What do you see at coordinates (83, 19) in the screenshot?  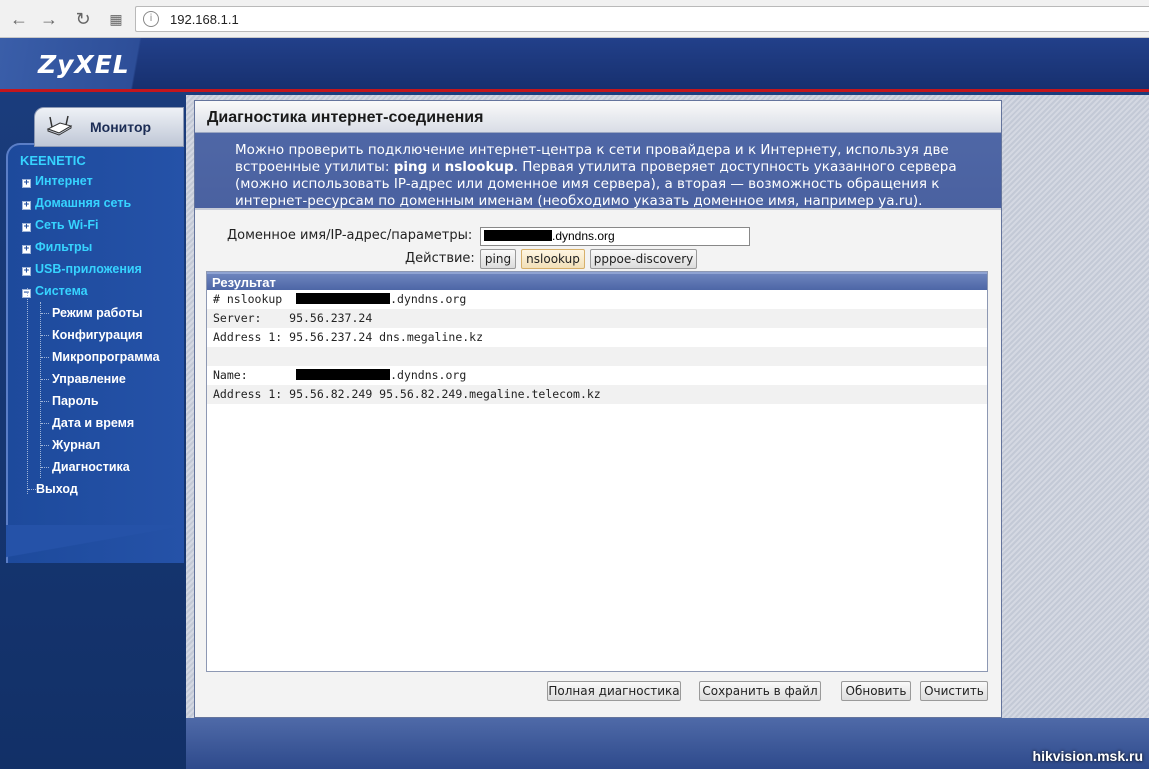 I see `reload-icon: ↻` at bounding box center [83, 19].